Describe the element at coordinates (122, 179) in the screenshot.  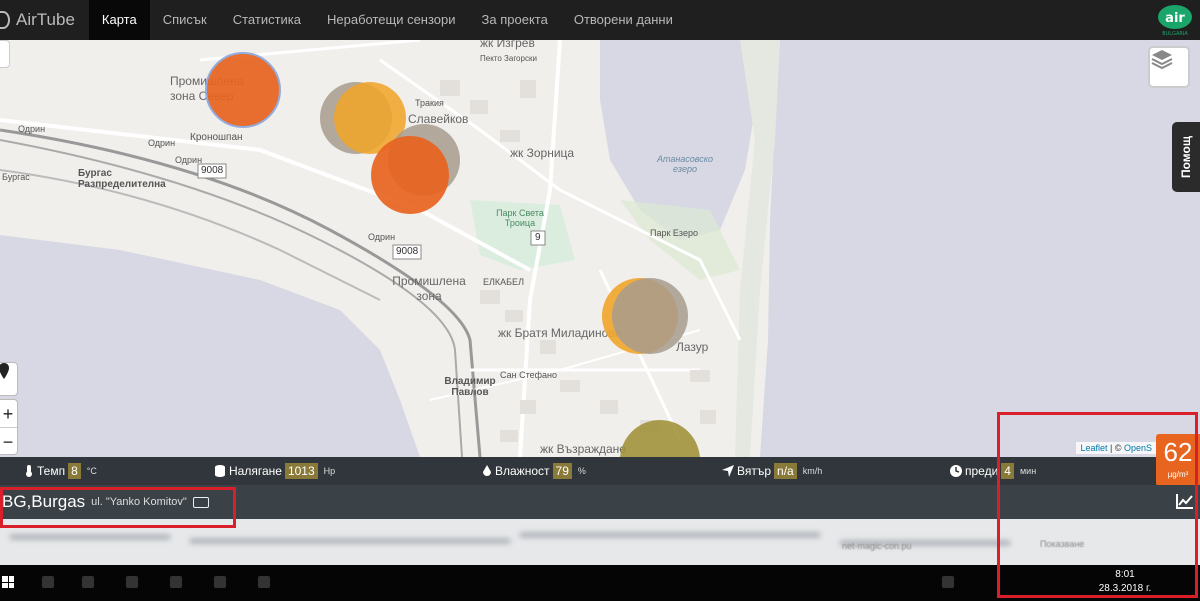
I see `map-label-burgas-distribution: Бургас Разпределителна` at that location.